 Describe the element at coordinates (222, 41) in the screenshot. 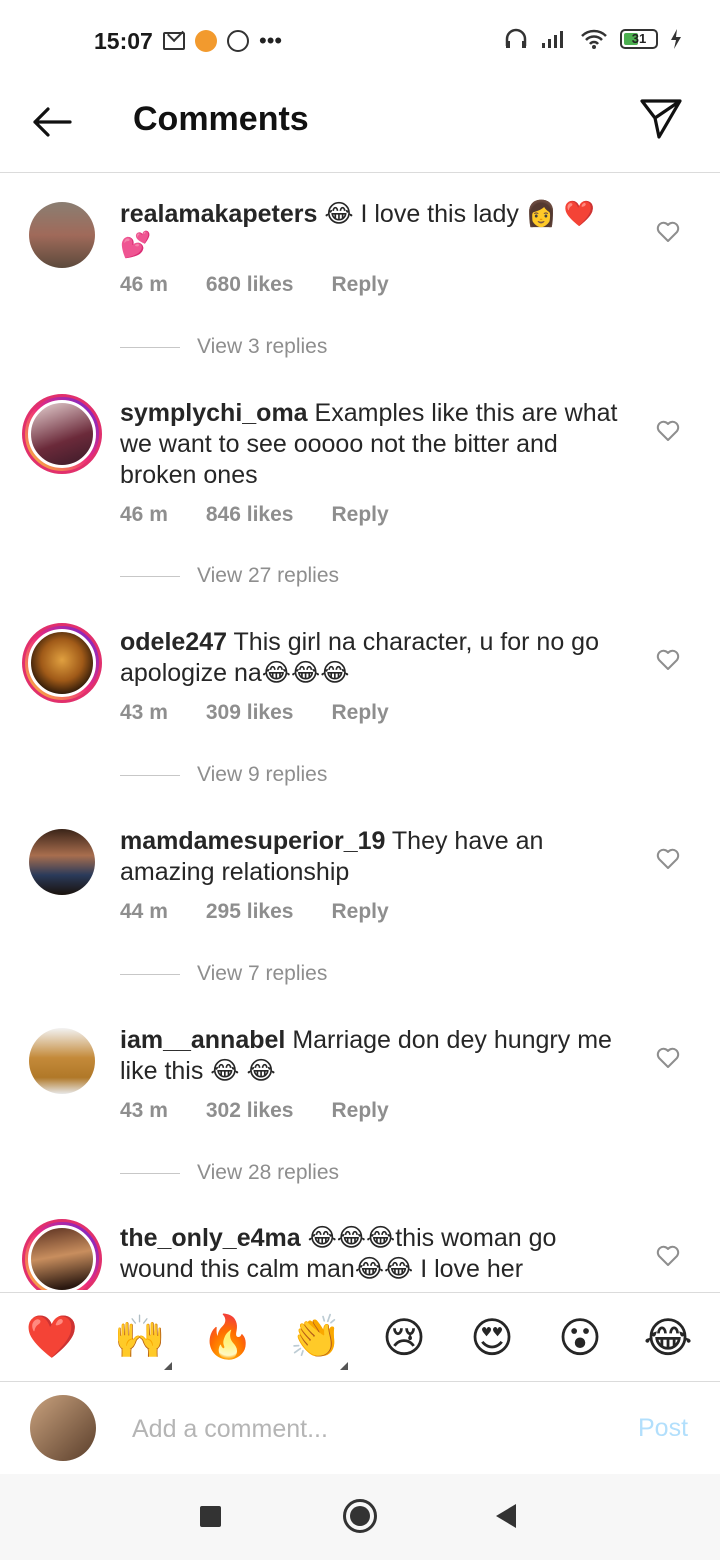

I see `status-notification-icons: •••` at that location.